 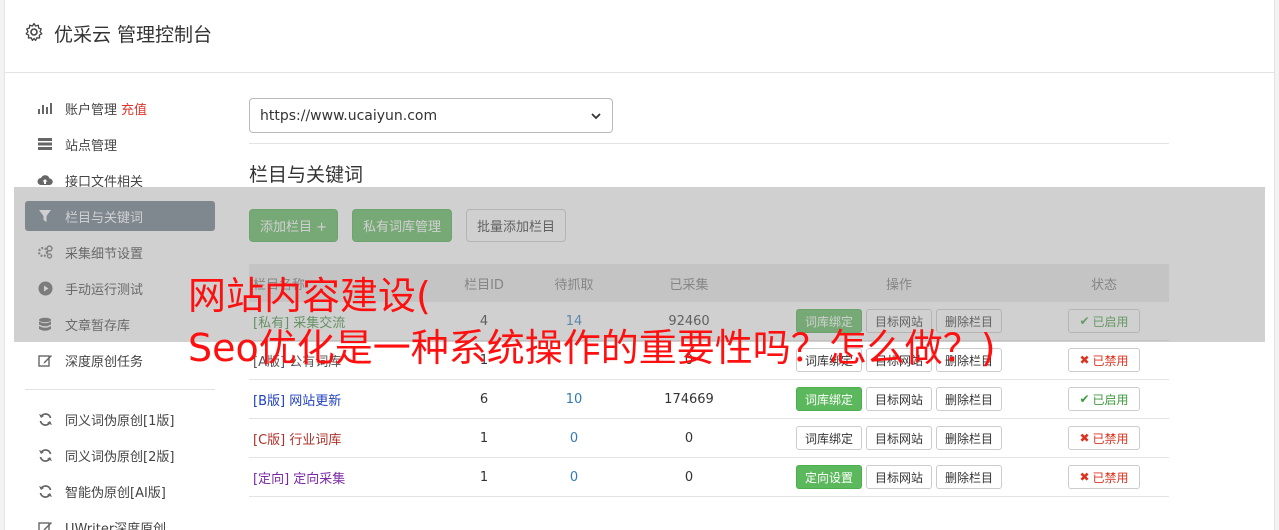 I want to click on sidebar-item-label: 智能伪原创[AI版], so click(x=115, y=493).